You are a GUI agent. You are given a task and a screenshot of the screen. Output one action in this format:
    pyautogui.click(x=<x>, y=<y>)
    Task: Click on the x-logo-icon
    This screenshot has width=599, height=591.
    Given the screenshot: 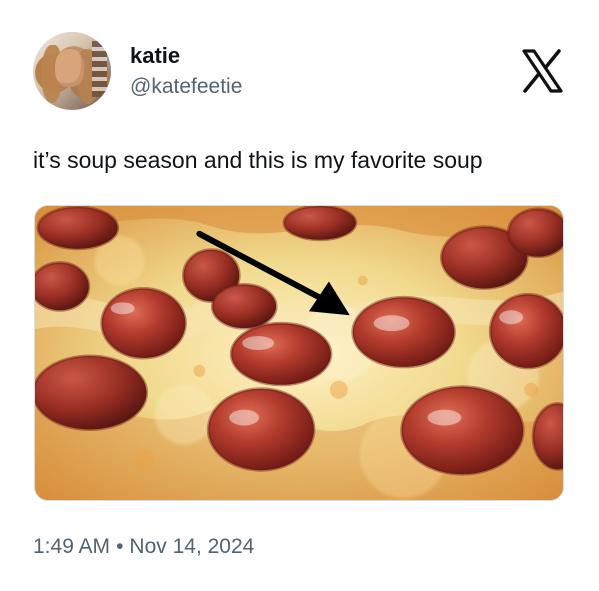 What is the action you would take?
    pyautogui.click(x=542, y=71)
    